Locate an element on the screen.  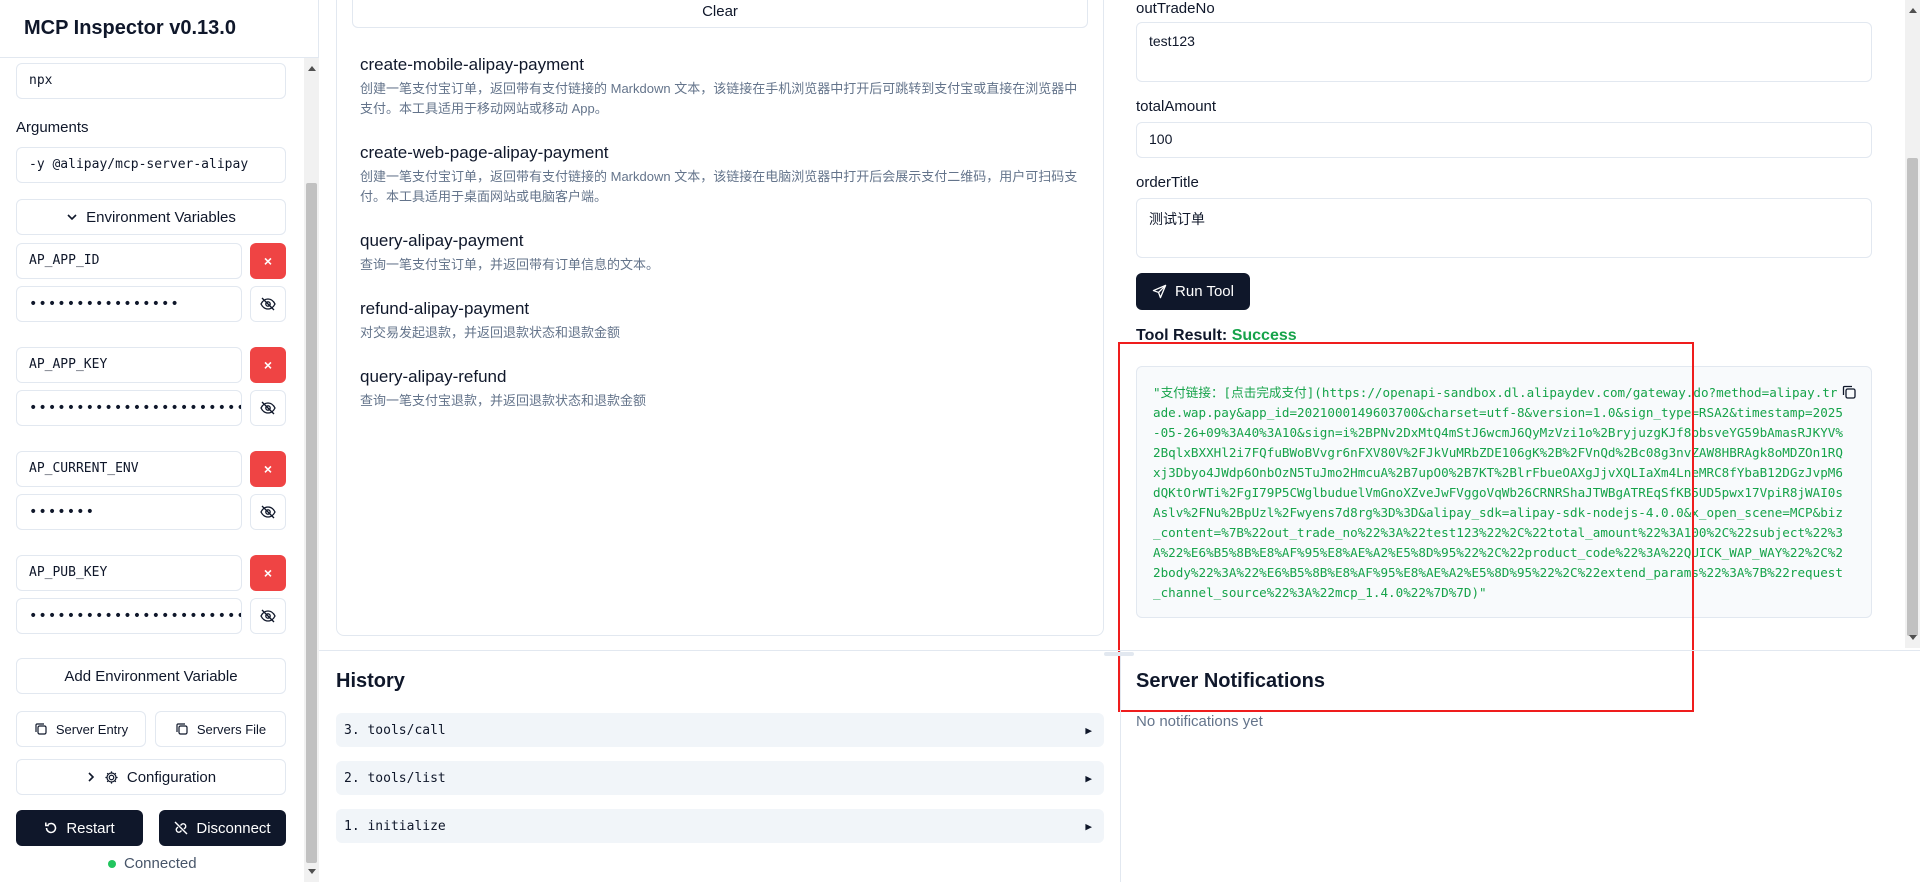
sidebar-scrollbar is located at coordinates (311, 470).